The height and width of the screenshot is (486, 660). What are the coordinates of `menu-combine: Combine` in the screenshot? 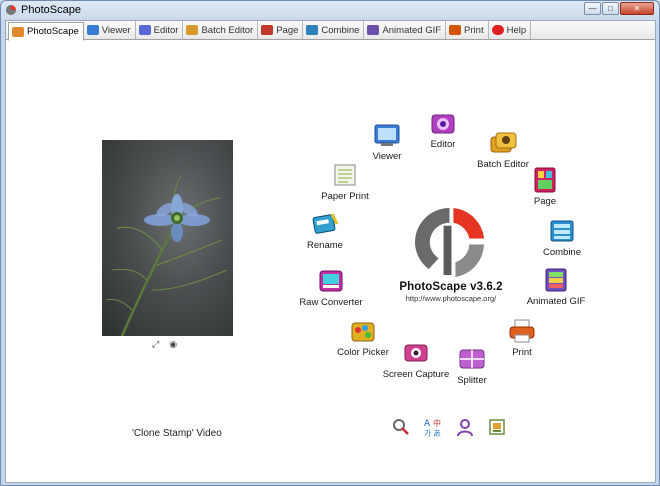 It's located at (562, 237).